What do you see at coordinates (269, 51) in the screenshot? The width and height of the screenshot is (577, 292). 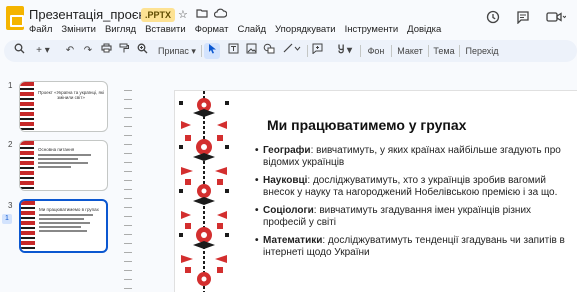 I see `shape-icon` at bounding box center [269, 51].